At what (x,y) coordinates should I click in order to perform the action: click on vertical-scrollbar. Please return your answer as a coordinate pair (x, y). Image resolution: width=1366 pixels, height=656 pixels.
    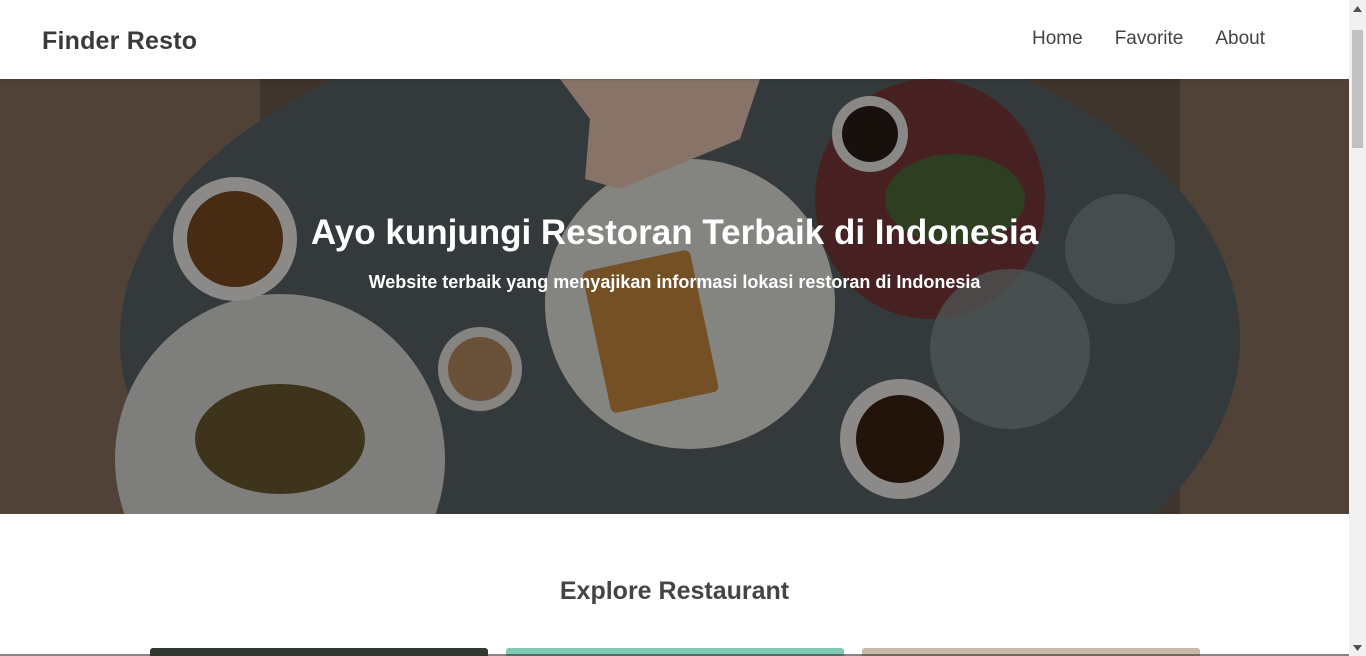
    Looking at the image, I should click on (1357, 328).